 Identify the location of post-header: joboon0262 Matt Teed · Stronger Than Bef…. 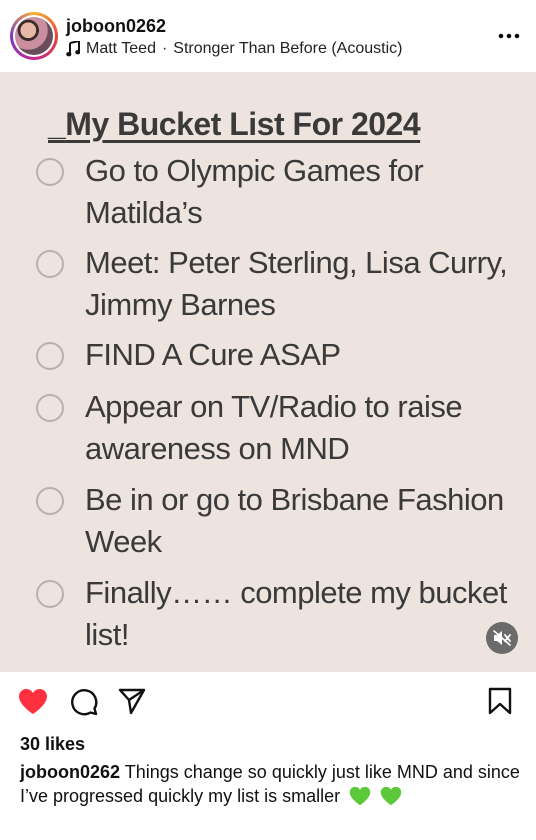
(268, 36).